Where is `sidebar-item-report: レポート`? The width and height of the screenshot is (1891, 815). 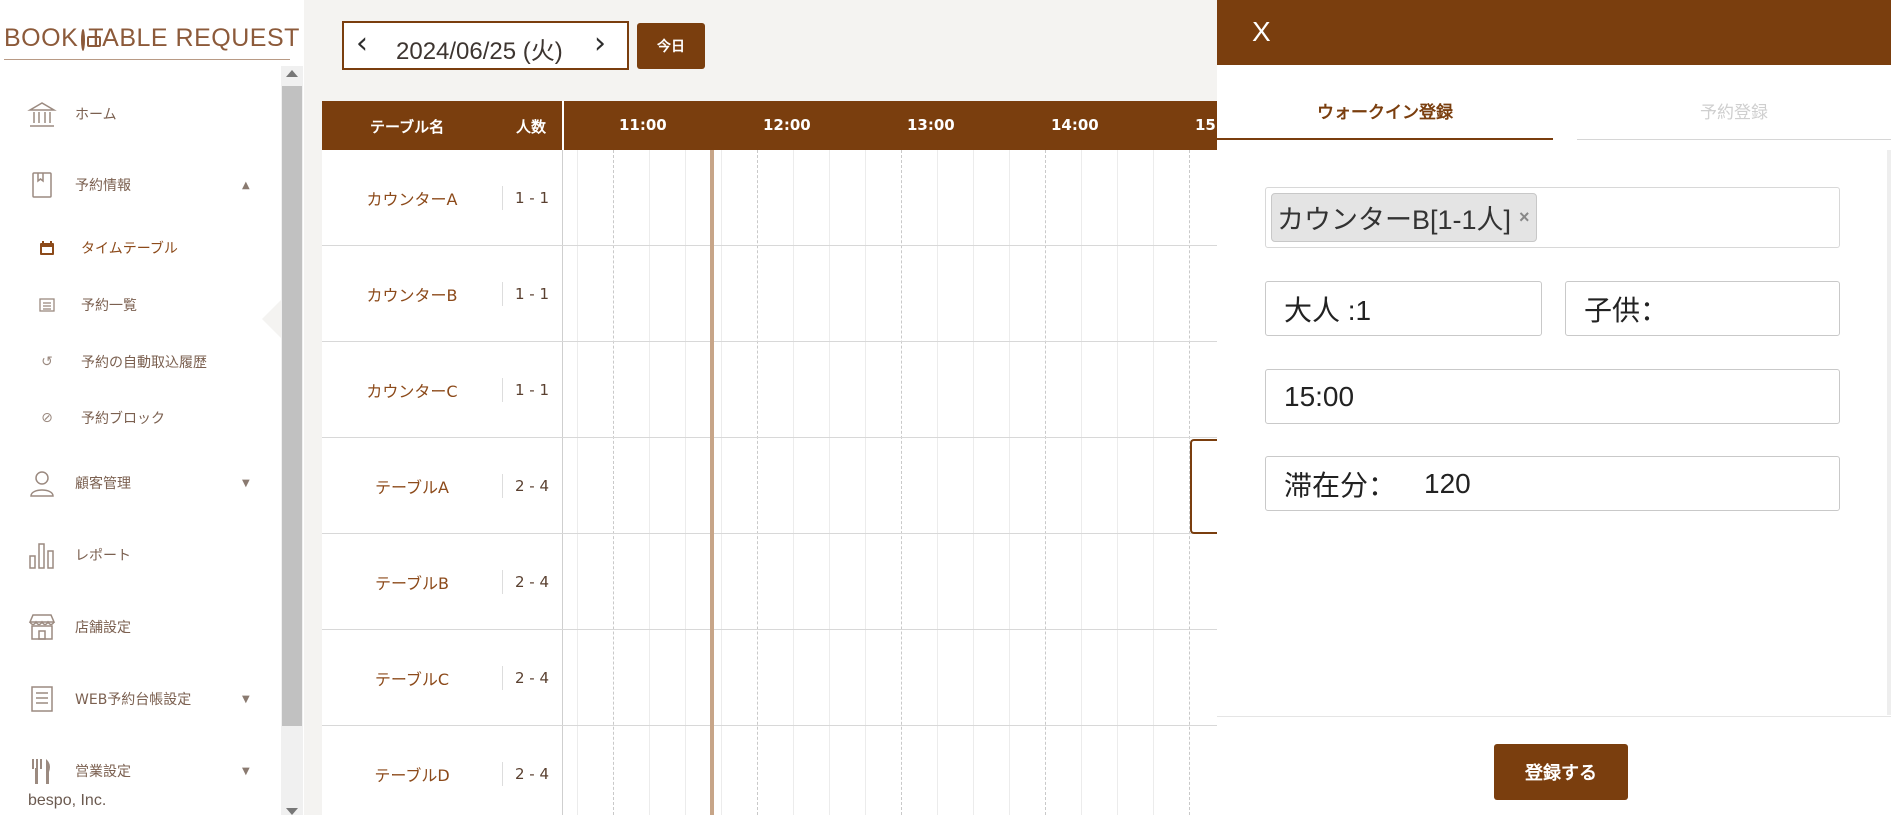
sidebar-item-report: レポート is located at coordinates (135, 555).